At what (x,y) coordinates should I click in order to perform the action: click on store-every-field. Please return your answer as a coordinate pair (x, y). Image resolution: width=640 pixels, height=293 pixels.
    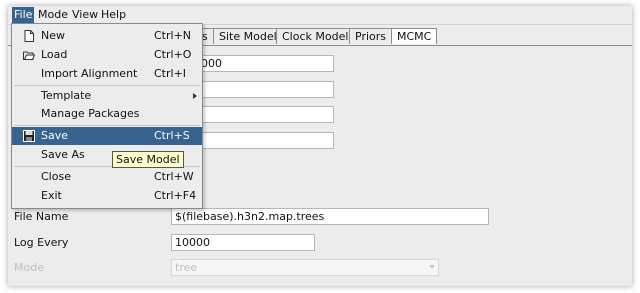
    Looking at the image, I should click on (262, 89).